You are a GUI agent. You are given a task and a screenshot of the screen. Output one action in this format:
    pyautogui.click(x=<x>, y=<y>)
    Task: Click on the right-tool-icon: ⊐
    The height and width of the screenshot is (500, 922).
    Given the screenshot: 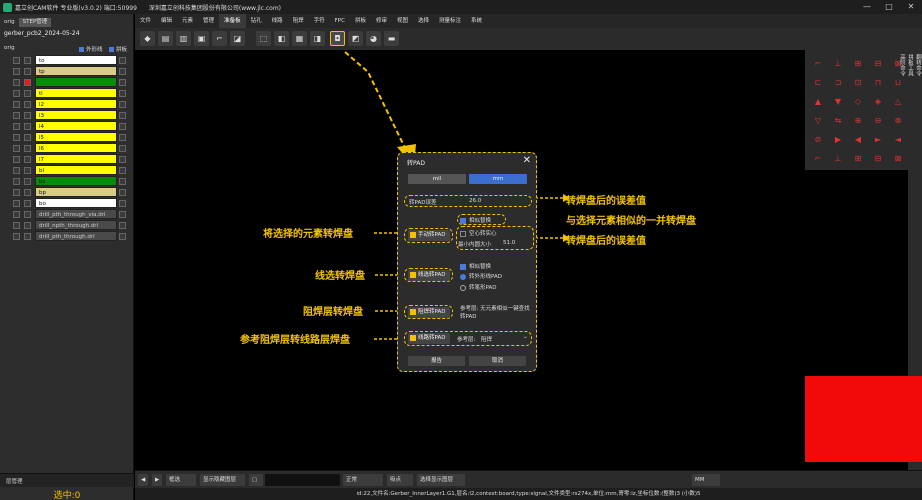 What is the action you would take?
    pyautogui.click(x=838, y=83)
    